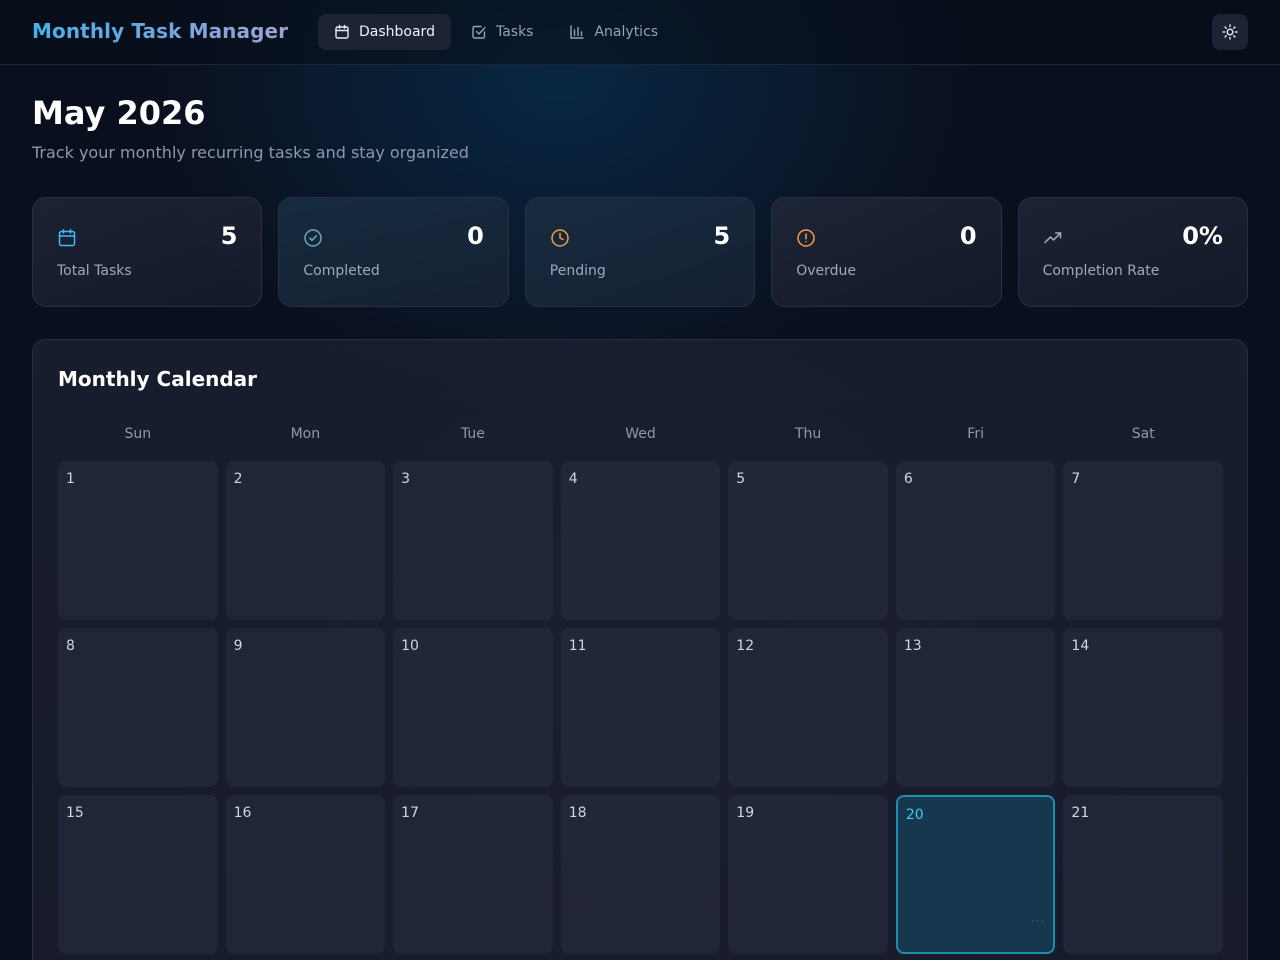 Image resolution: width=1280 pixels, height=960 pixels. I want to click on sun-icon, so click(1230, 32).